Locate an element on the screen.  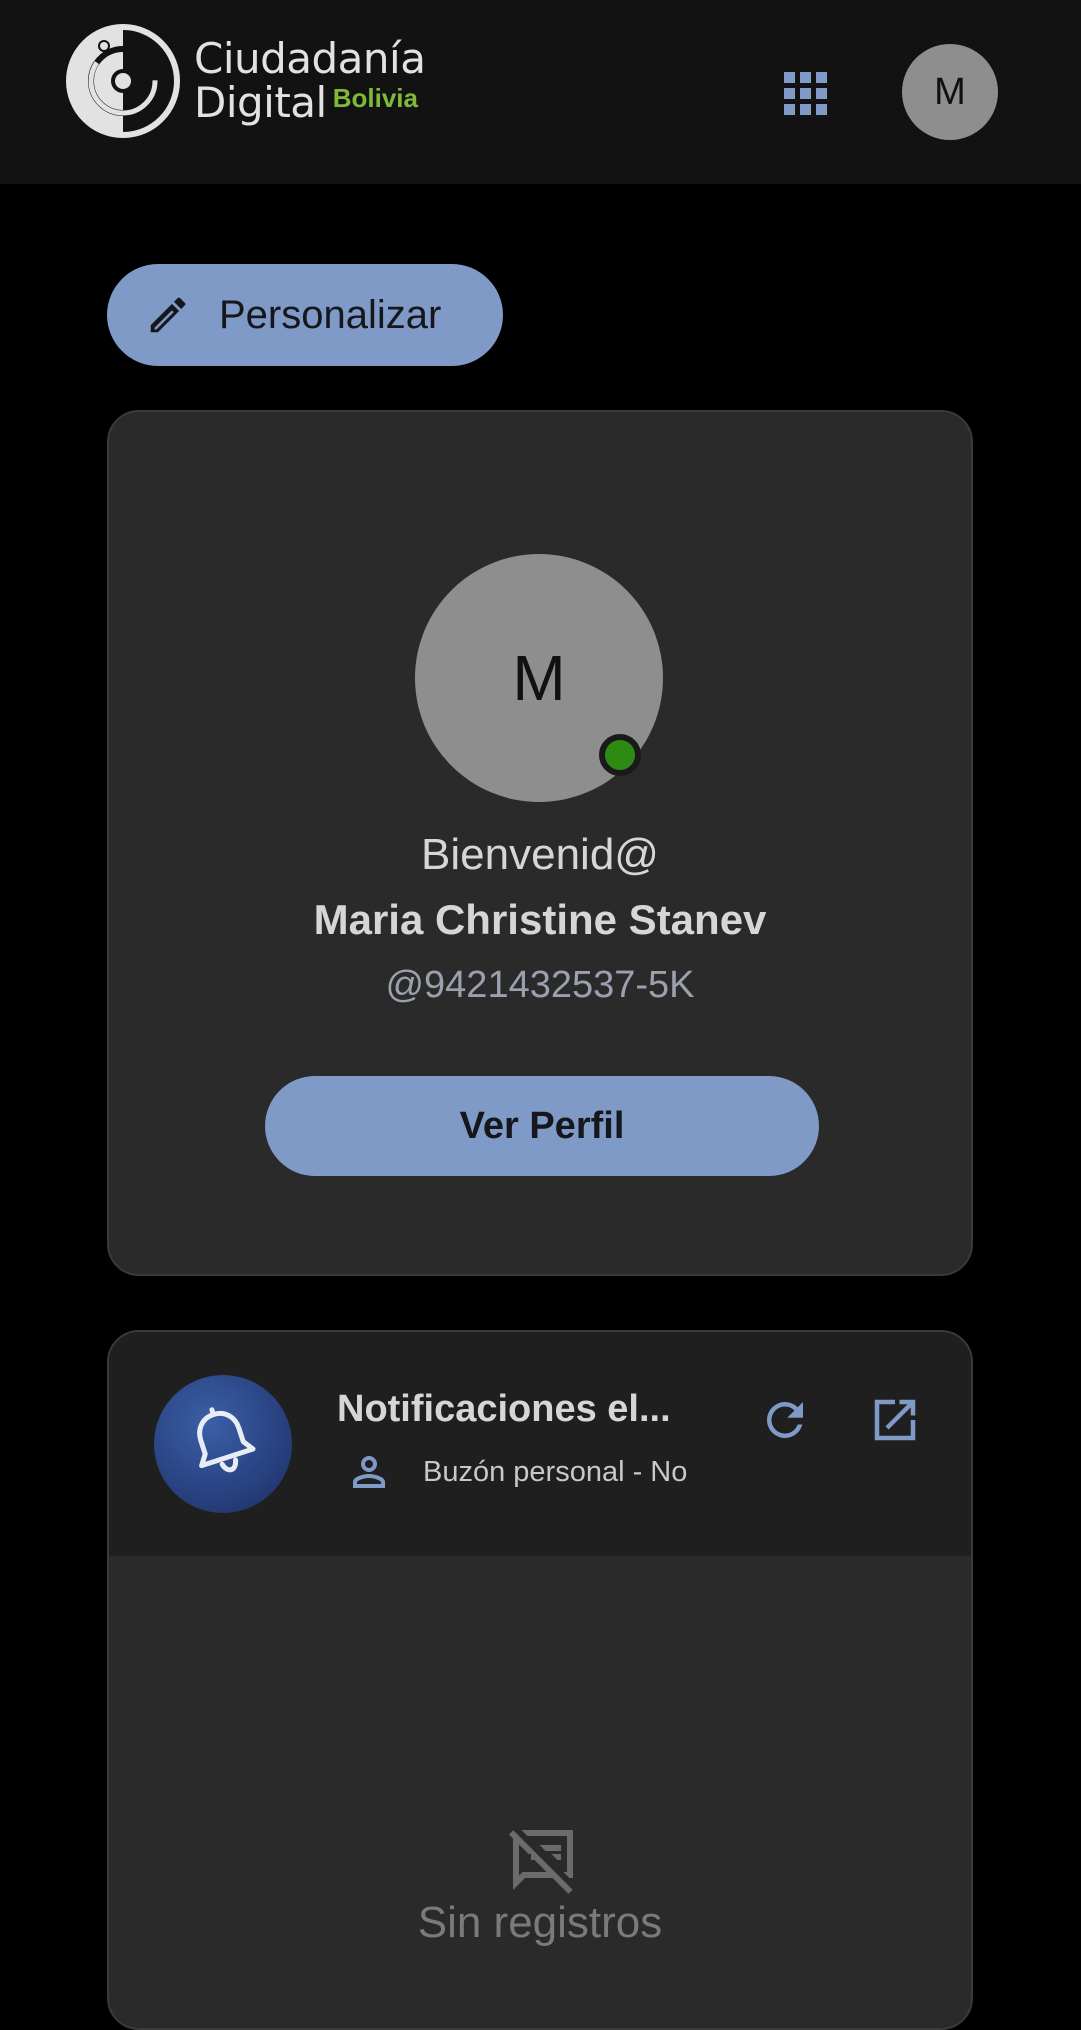
user-avatar-button: M is located at coordinates (950, 92).